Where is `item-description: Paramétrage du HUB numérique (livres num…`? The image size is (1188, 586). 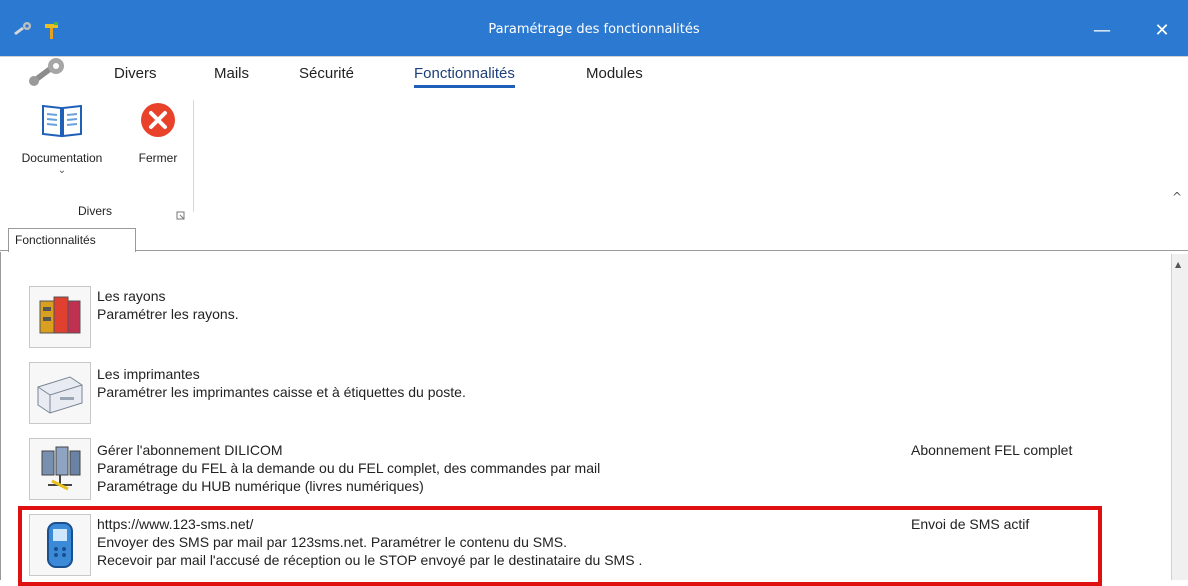 item-description: Paramétrage du HUB numérique (livres num… is located at coordinates (260, 486).